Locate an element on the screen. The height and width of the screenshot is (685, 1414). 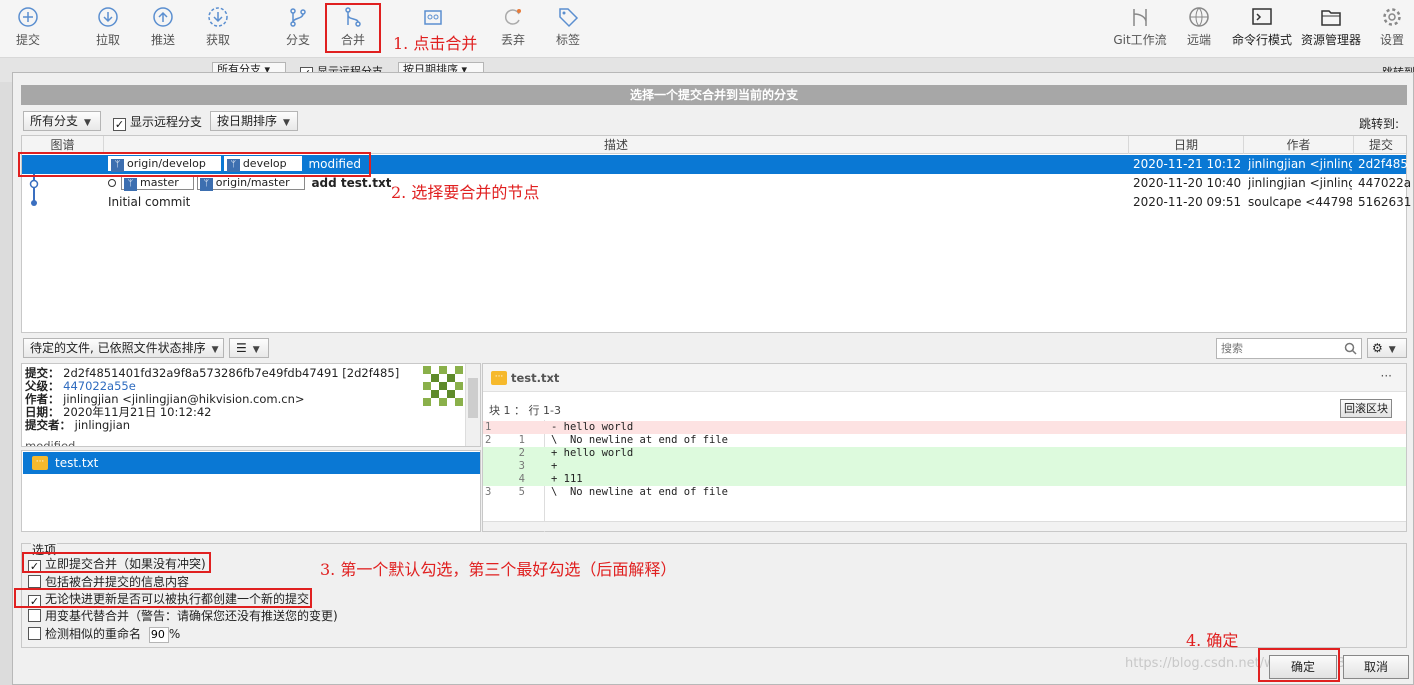
commit-hash: 447022a is located at coordinates (1385, 183).